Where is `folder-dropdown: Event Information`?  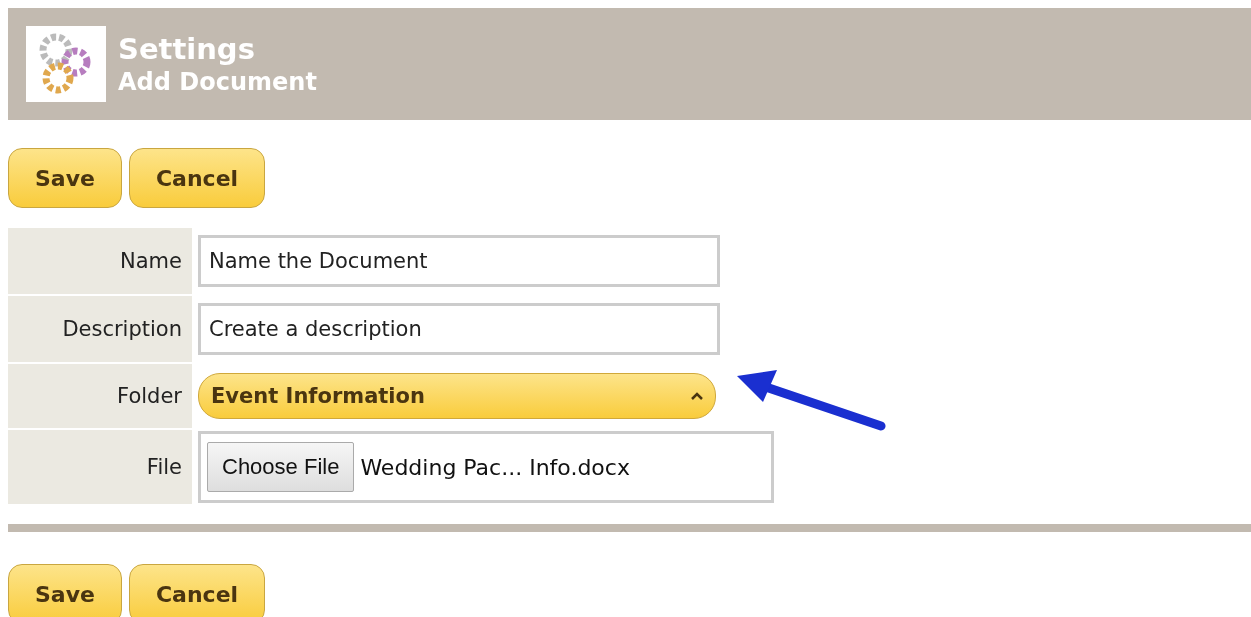
folder-dropdown: Event Information is located at coordinates (457, 396).